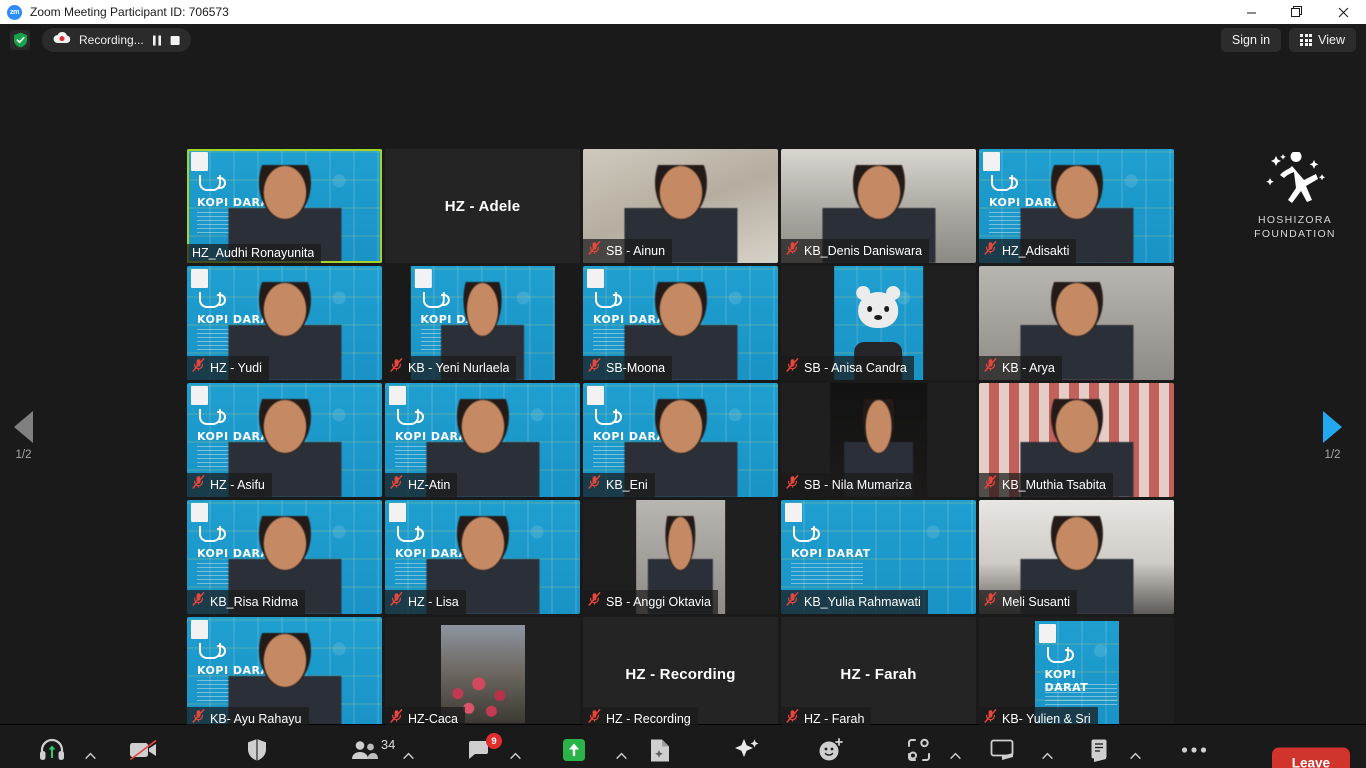  I want to click on participant-tile: KOPI DARATKB- Ayu Rahayu, so click(284, 674).